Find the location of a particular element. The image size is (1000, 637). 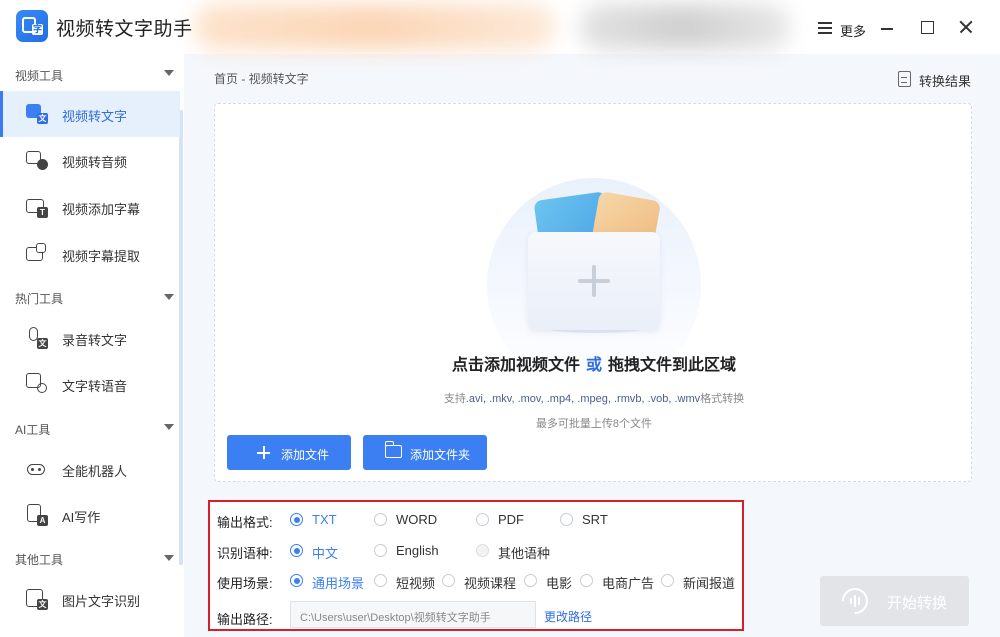

radio-label: TXT is located at coordinates (324, 519).